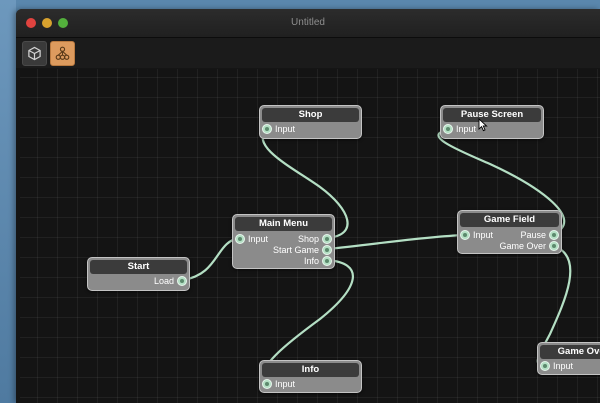 This screenshot has width=600, height=403. Describe the element at coordinates (283, 241) in the screenshot. I see `node-main-menu: Main Menu Input Shop Start Game Info` at that location.